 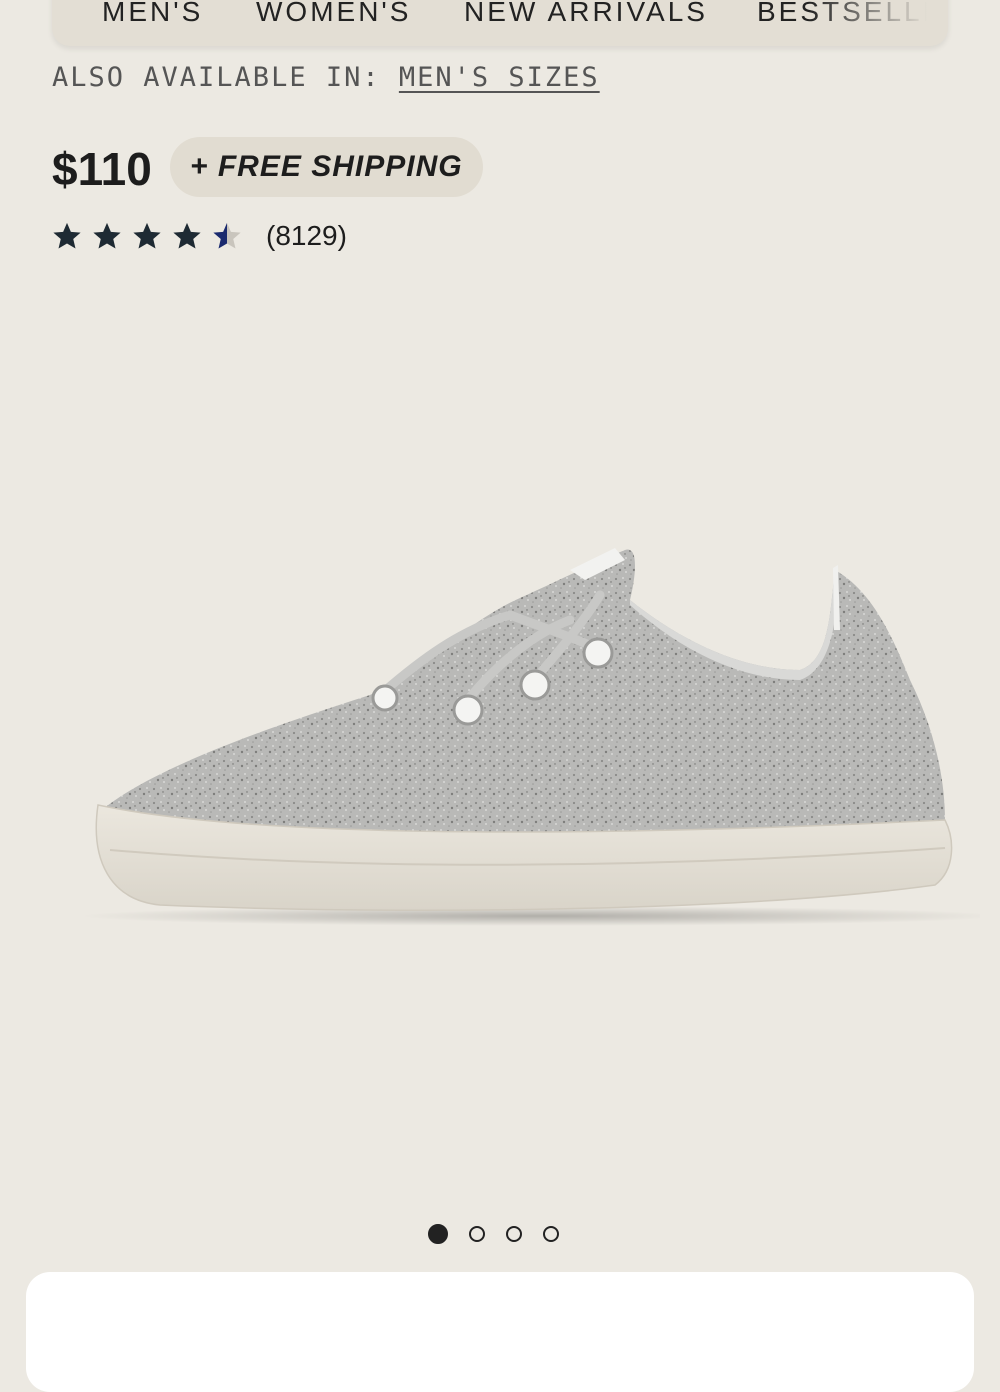 What do you see at coordinates (878, 23) in the screenshot?
I see `nav-scroll-fade` at bounding box center [878, 23].